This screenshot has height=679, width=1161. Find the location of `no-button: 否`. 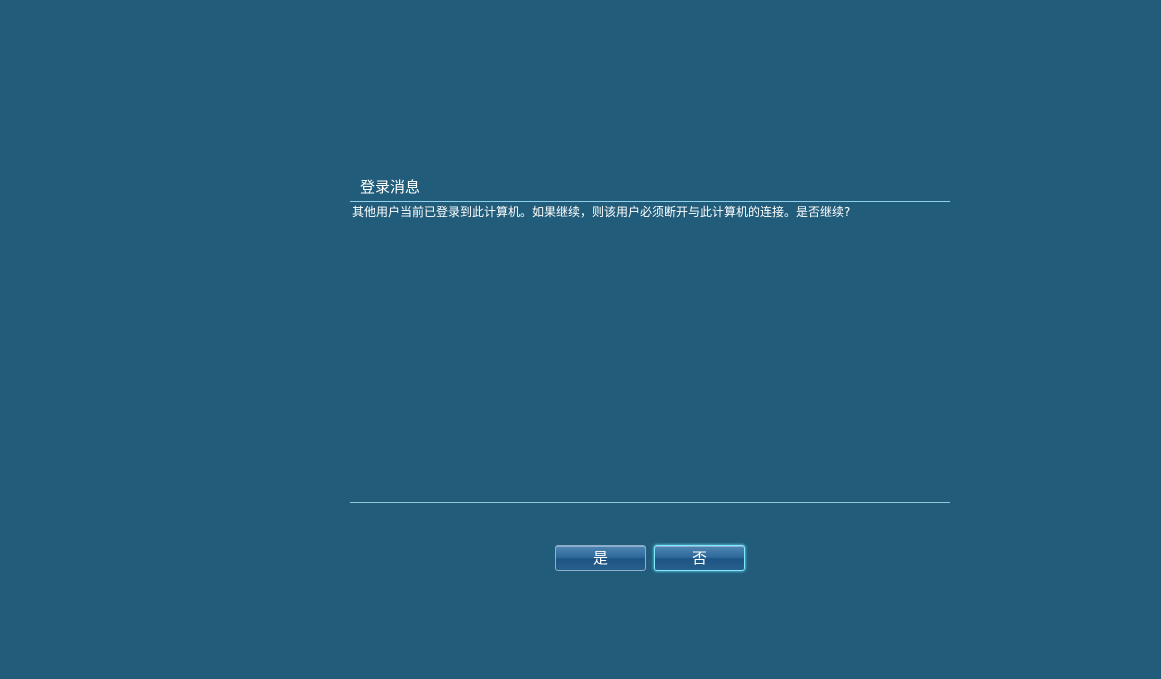

no-button: 否 is located at coordinates (699, 558).